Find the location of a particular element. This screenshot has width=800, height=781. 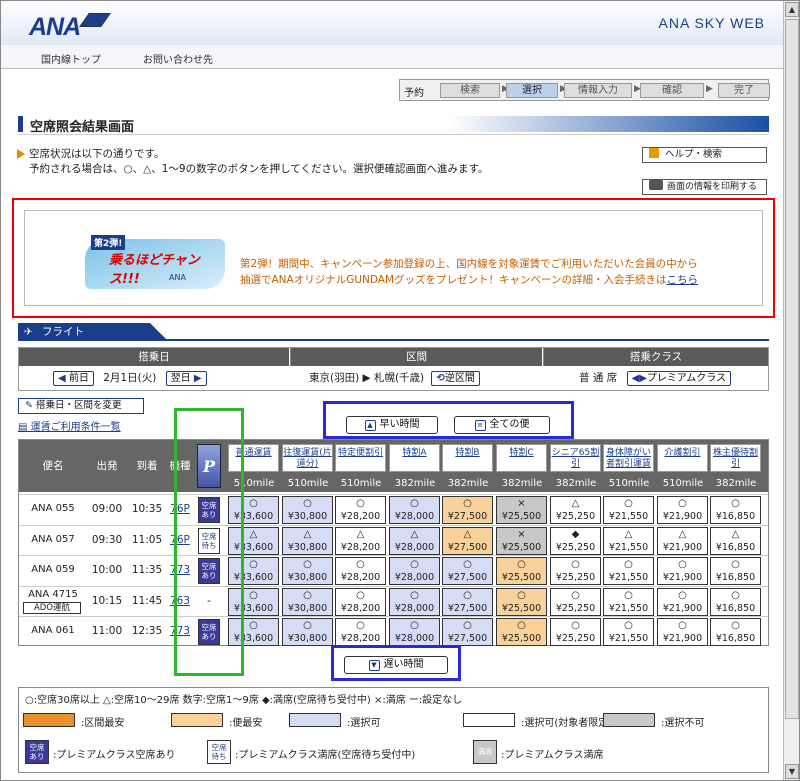

fare-header-1: 普通運賃 is located at coordinates (253, 458).